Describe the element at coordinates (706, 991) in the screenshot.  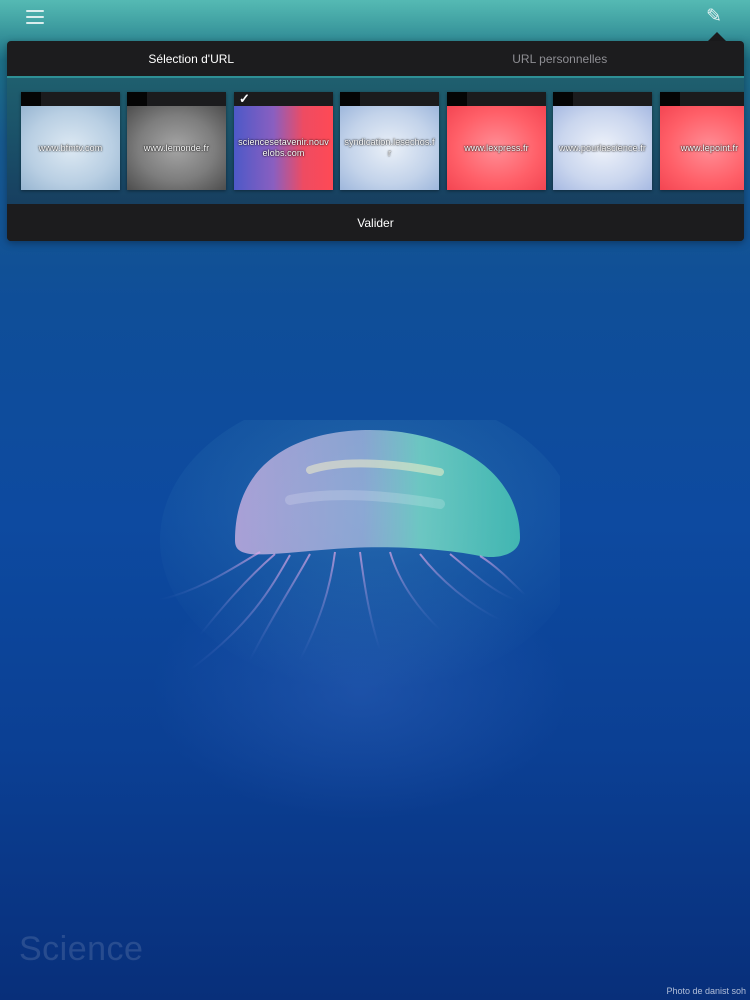
I see `photo-credit: Photo de danist soh` at that location.